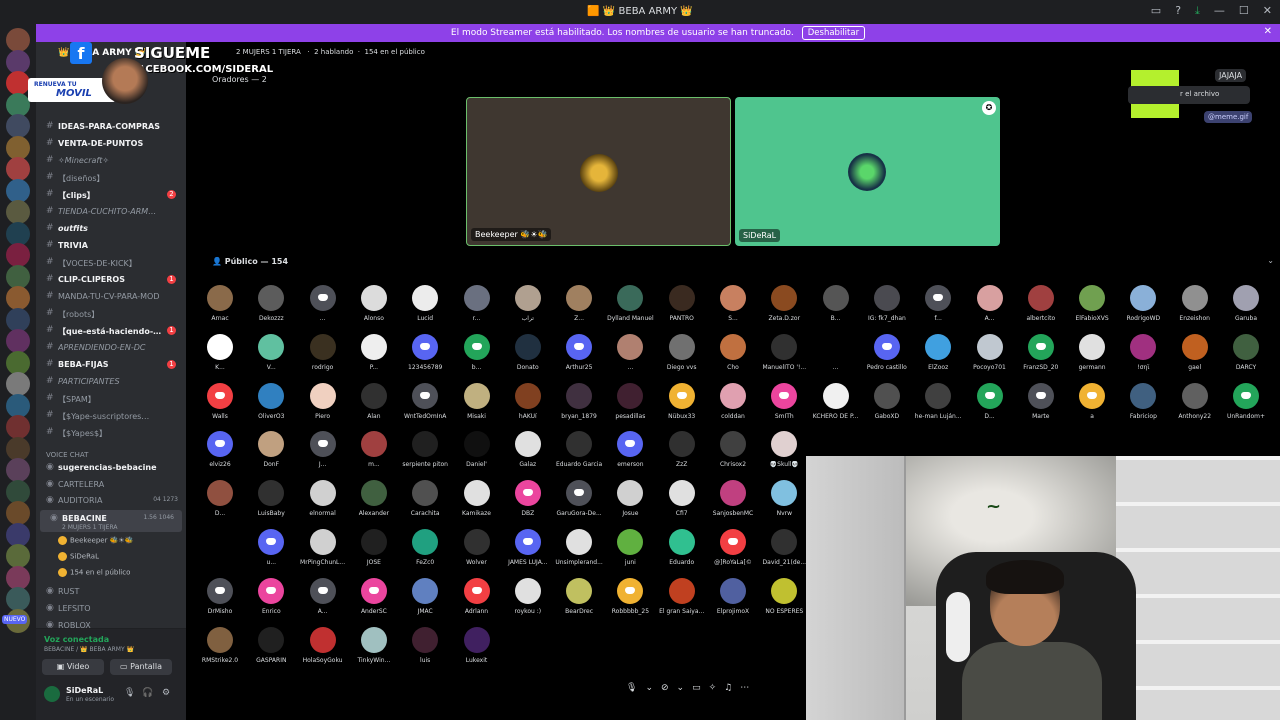 Image resolution: width=1280 pixels, height=720 pixels. Describe the element at coordinates (630, 455) in the screenshot. I see `audience-member: emerson` at that location.